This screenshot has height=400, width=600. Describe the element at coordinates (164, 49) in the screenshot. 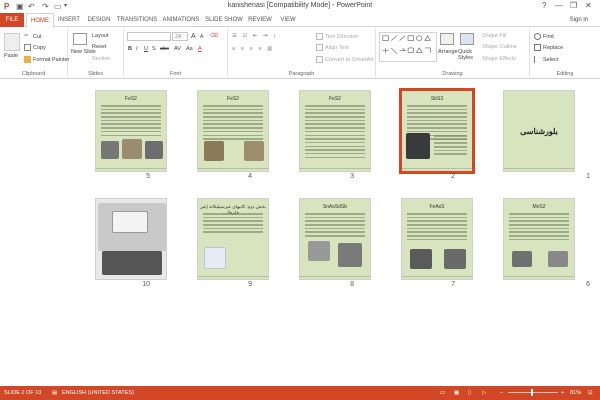

I see `strikethrough-icon: abc` at that location.